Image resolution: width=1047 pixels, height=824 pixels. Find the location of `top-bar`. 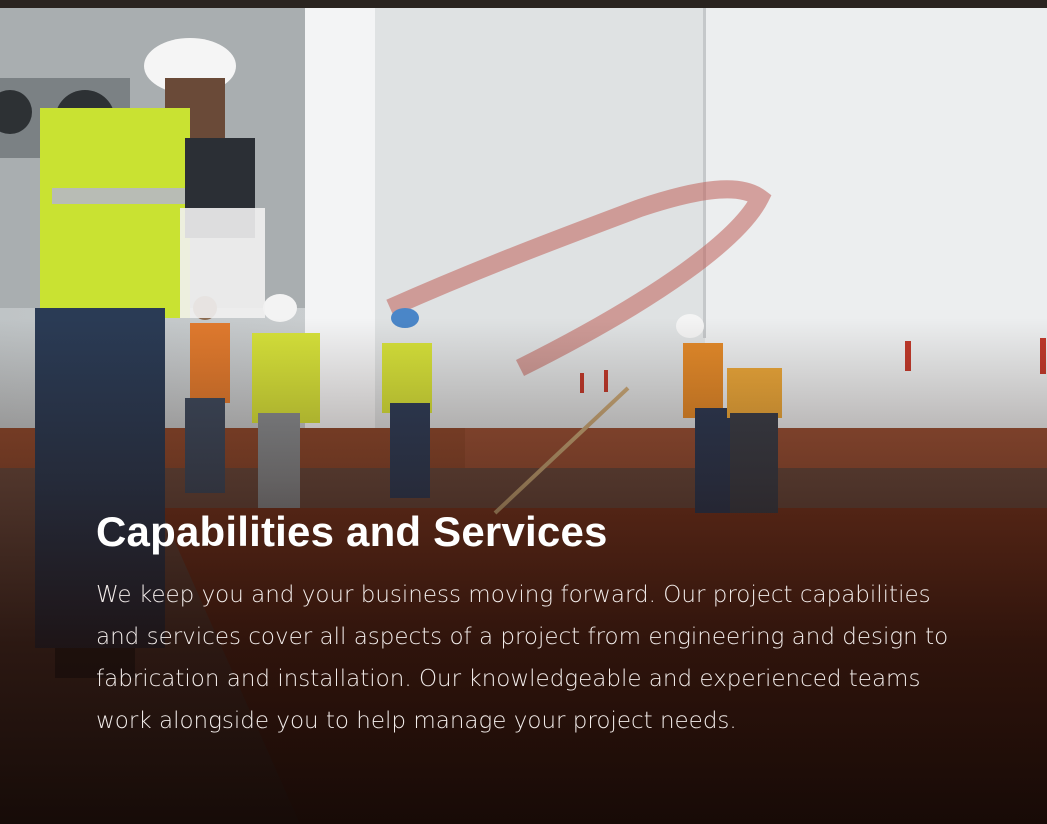

top-bar is located at coordinates (523, 4).